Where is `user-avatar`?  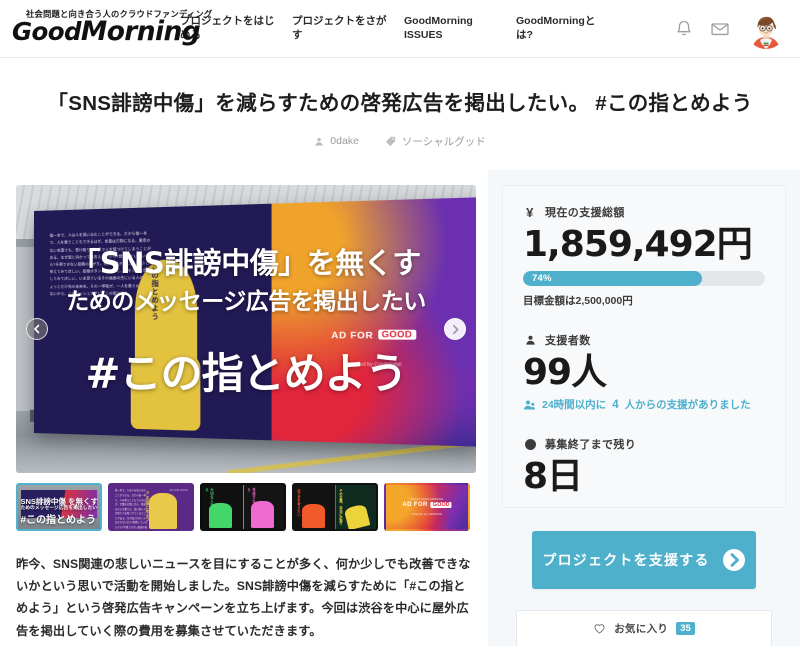 user-avatar is located at coordinates (766, 28).